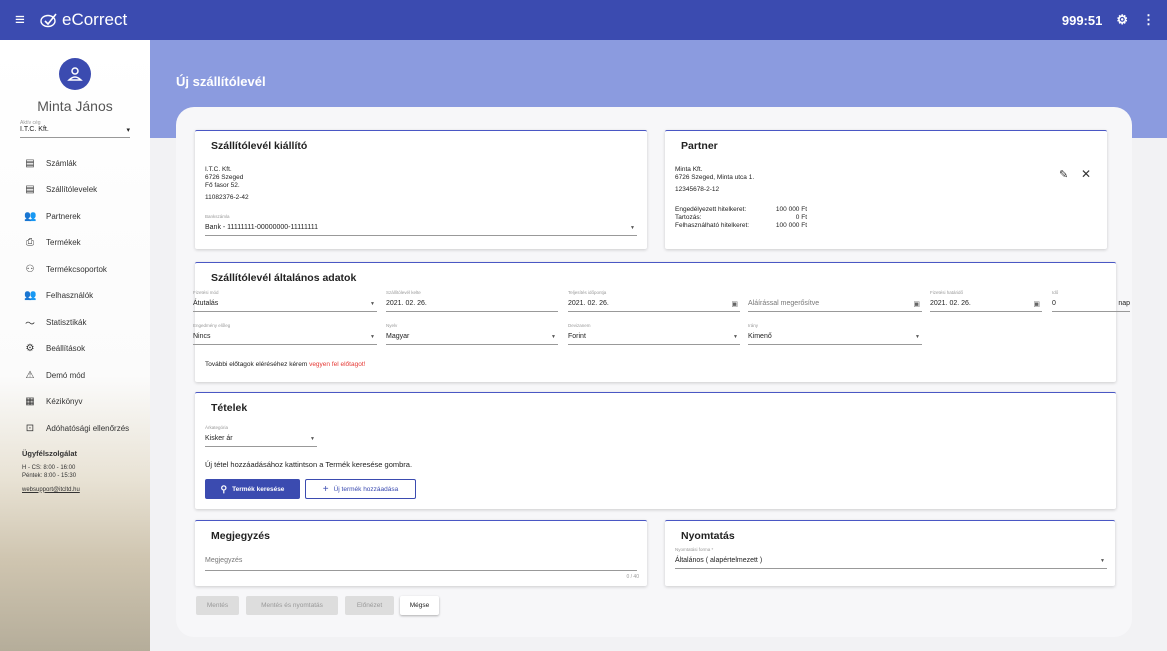  Describe the element at coordinates (699, 146) in the screenshot. I see `partner-title: Partner` at that location.